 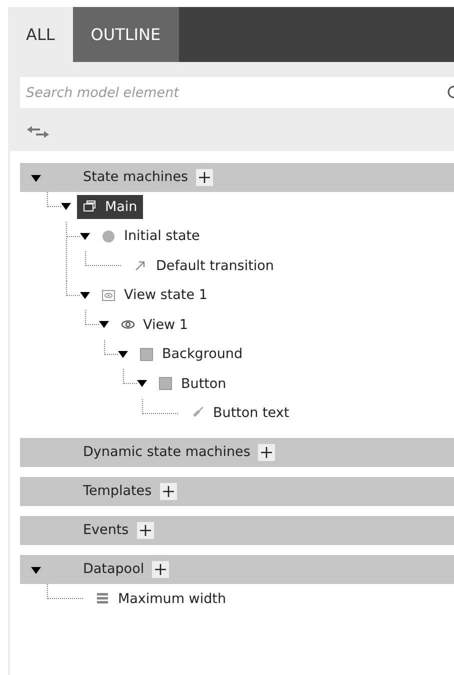 What do you see at coordinates (191, 354) in the screenshot?
I see `tree-item: Background` at bounding box center [191, 354].